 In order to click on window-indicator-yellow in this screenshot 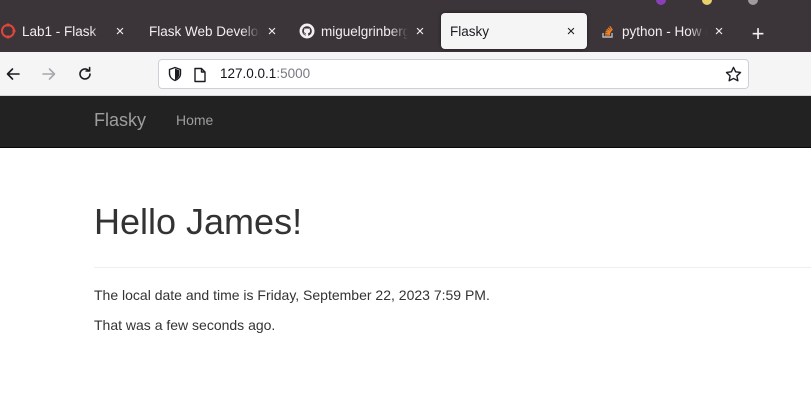, I will do `click(707, 2)`.